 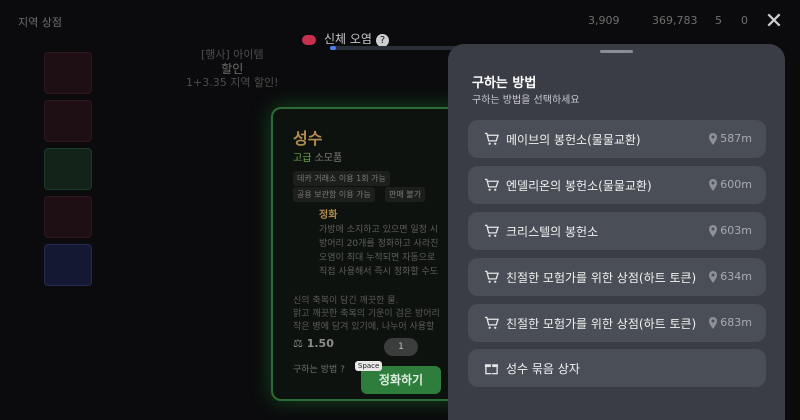 What do you see at coordinates (232, 82) in the screenshot?
I see `promo-line-3: 1+3.35 지역 할인!` at bounding box center [232, 82].